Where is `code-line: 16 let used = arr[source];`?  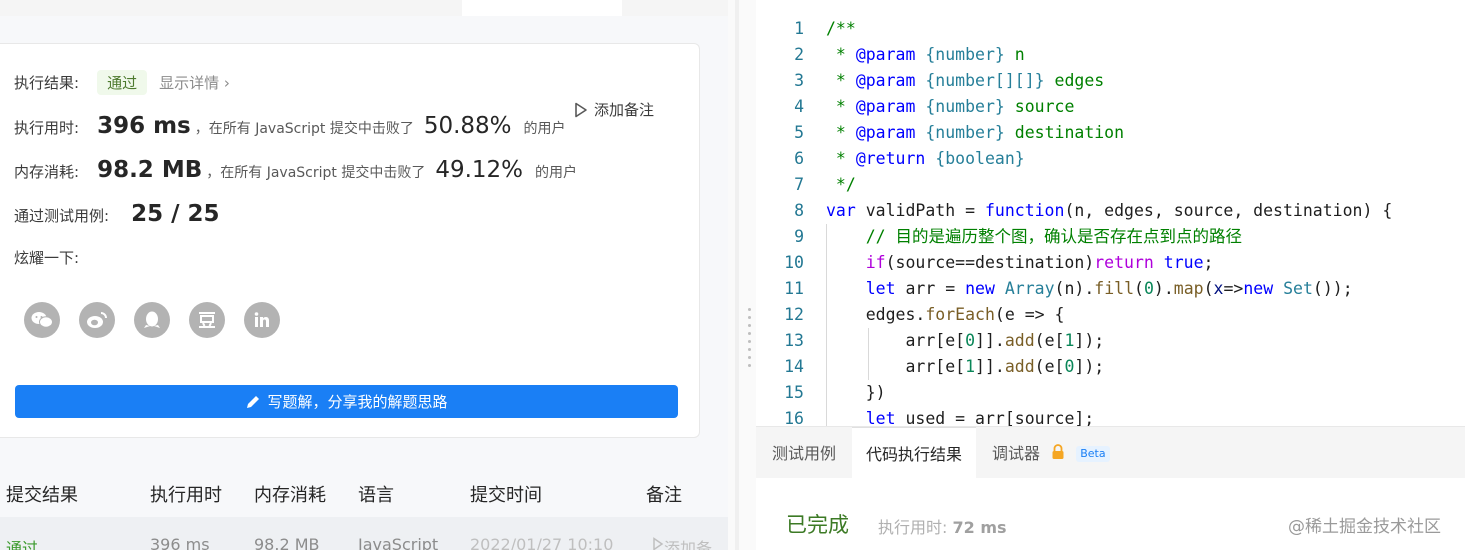
code-line: 16 let used = arr[source]; is located at coordinates (1110, 416).